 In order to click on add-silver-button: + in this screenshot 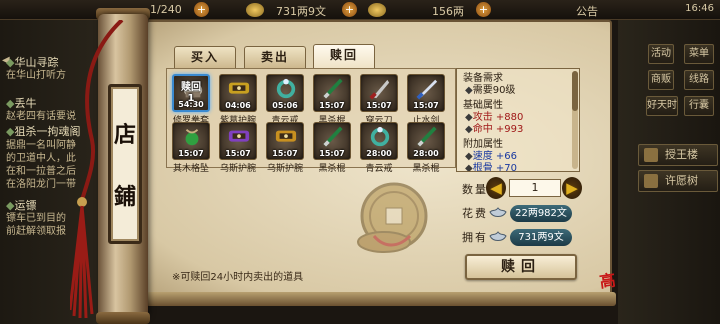, I will do `click(349, 9)`.